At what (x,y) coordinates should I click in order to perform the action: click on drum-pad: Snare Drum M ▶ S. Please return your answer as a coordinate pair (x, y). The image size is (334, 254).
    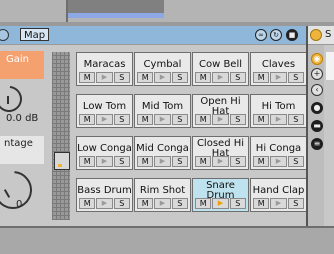
    Looking at the image, I should click on (220, 195).